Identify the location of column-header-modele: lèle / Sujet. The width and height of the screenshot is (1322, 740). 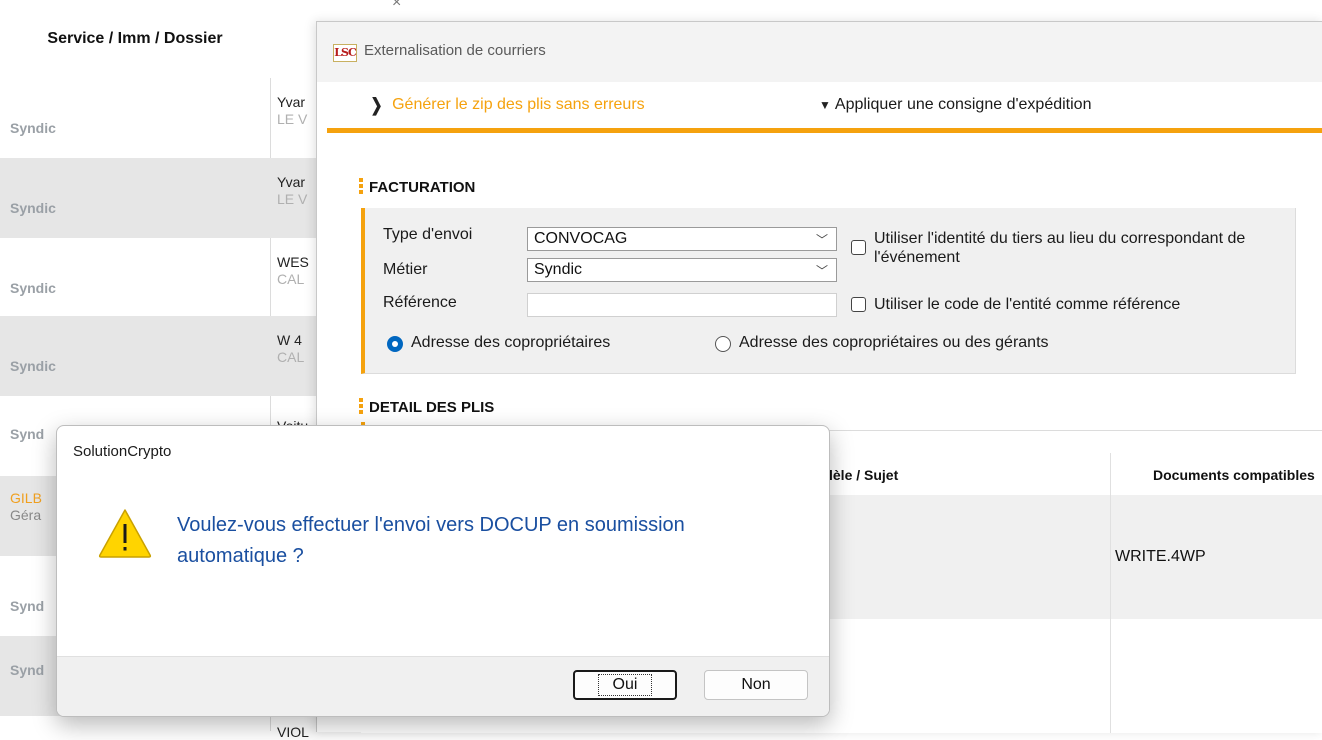
(863, 475).